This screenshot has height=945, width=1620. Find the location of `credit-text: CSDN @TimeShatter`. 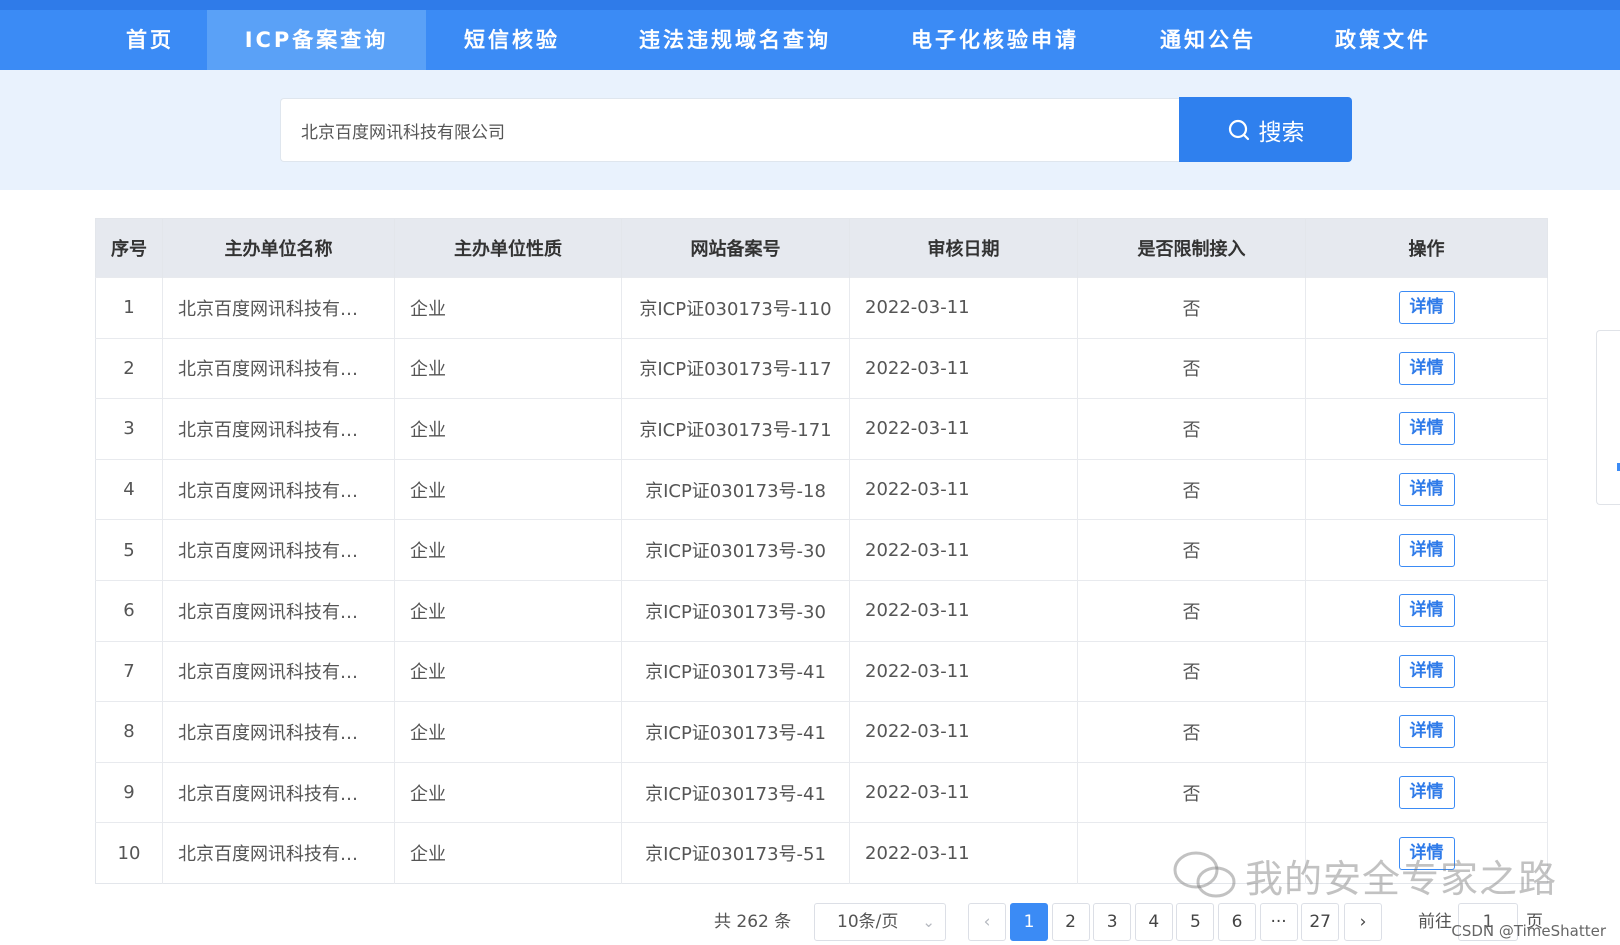

credit-text: CSDN @TimeShatter is located at coordinates (1528, 931).